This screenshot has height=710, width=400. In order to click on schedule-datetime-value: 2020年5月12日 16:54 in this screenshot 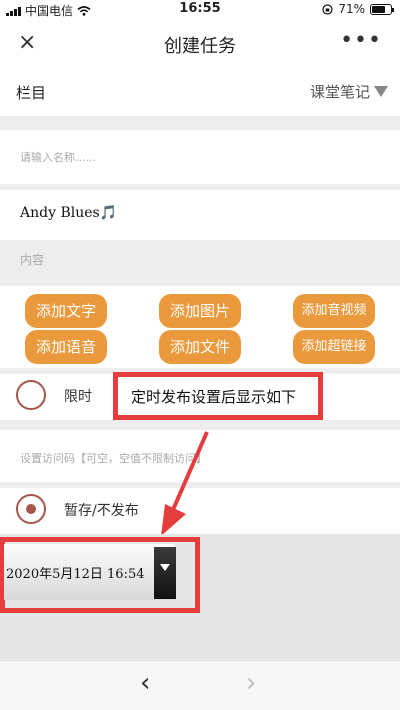, I will do `click(75, 574)`.